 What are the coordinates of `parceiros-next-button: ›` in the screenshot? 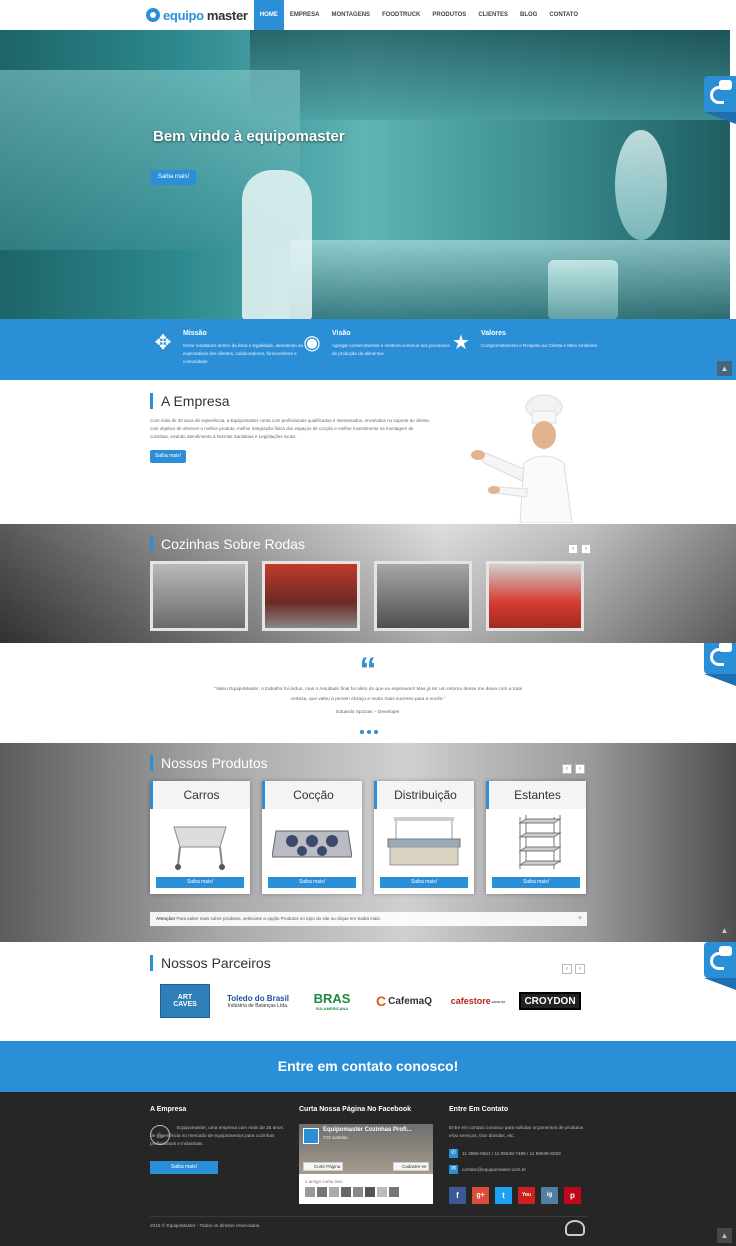 It's located at (580, 969).